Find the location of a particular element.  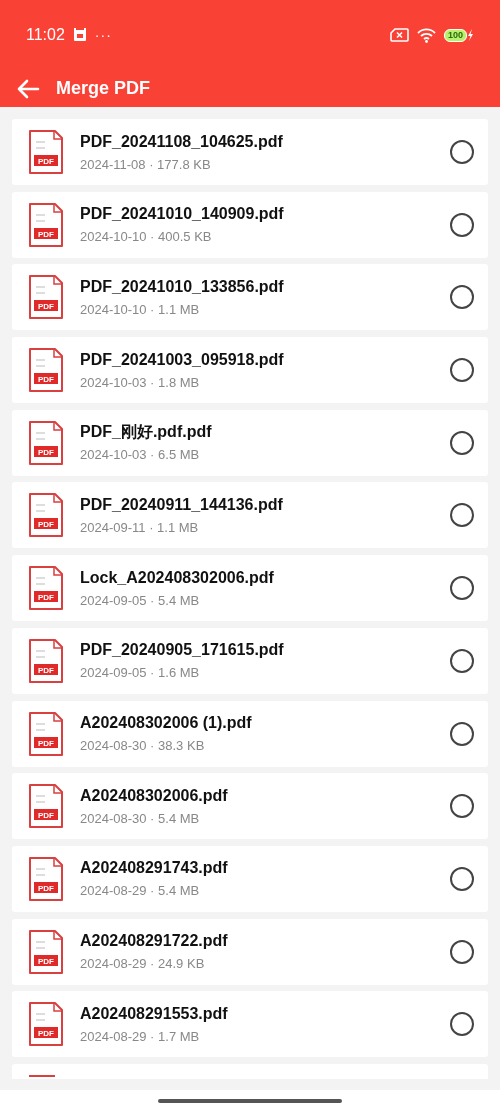

file-details: 2024-10-10 · 1.1 MB is located at coordinates (140, 309).